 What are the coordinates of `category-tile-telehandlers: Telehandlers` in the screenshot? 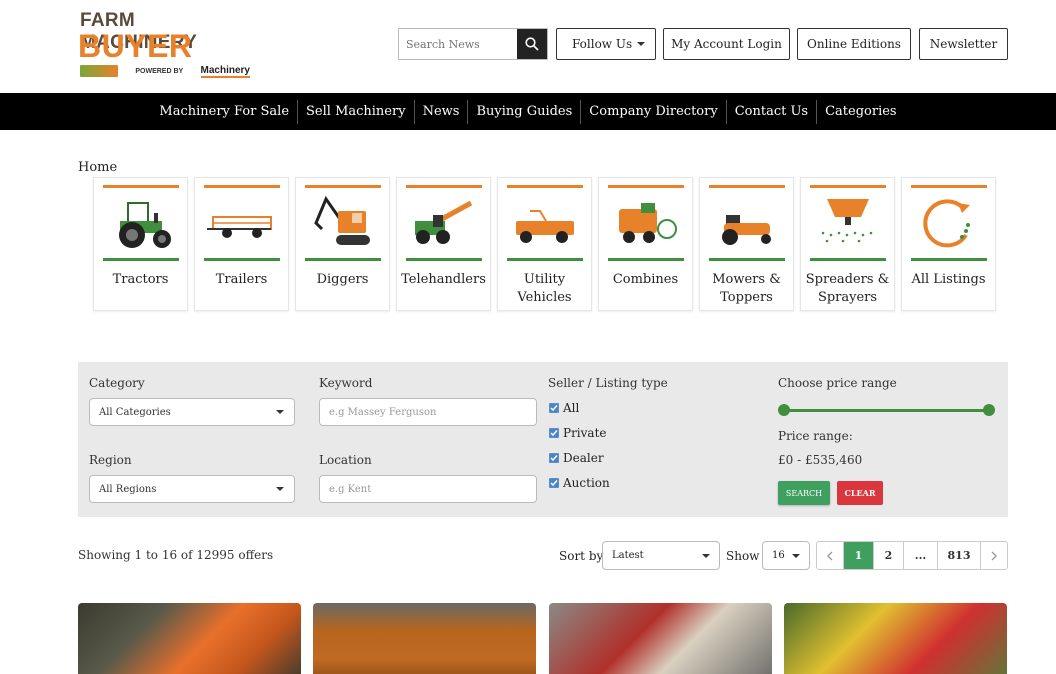 It's located at (443, 244).